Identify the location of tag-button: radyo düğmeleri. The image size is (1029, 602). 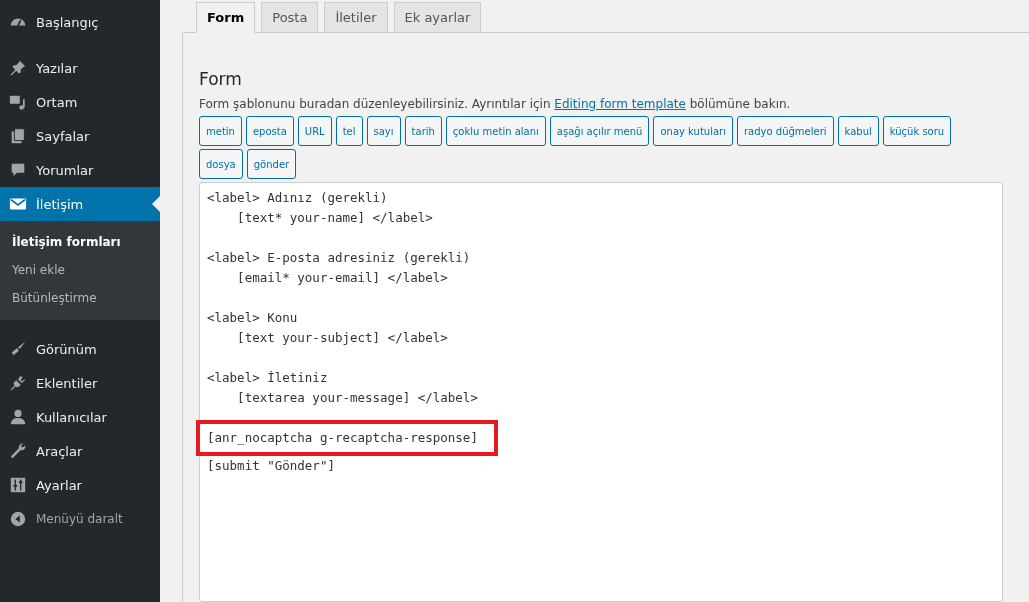
(785, 131).